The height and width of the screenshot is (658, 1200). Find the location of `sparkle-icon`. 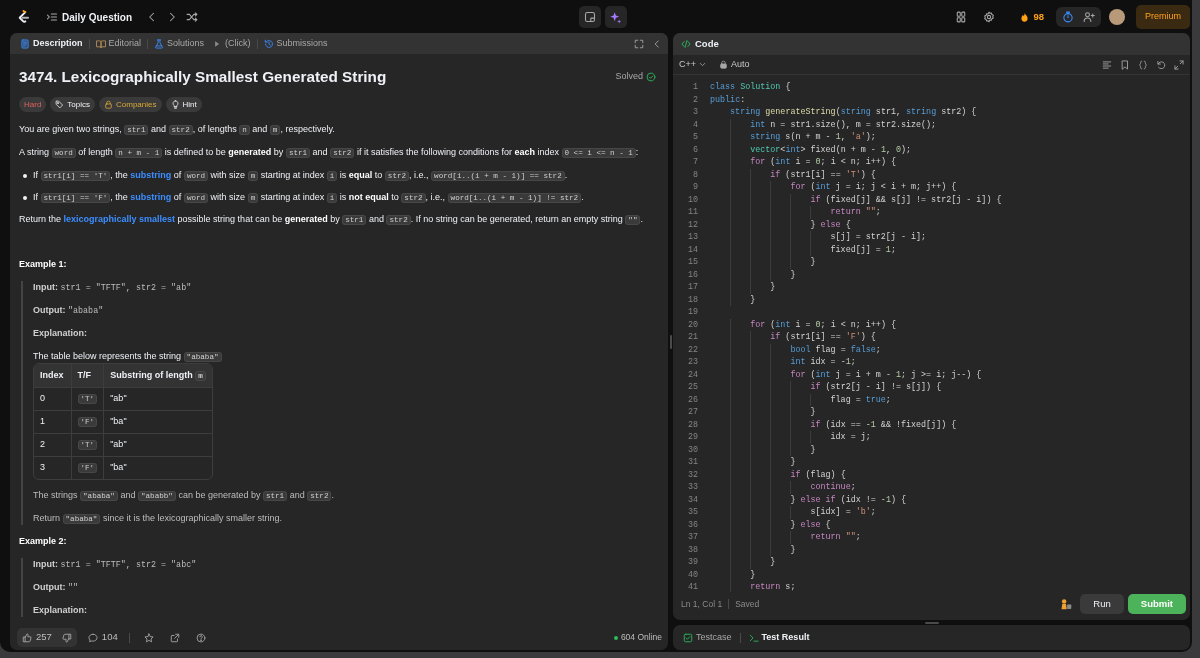

sparkle-icon is located at coordinates (615, 17).